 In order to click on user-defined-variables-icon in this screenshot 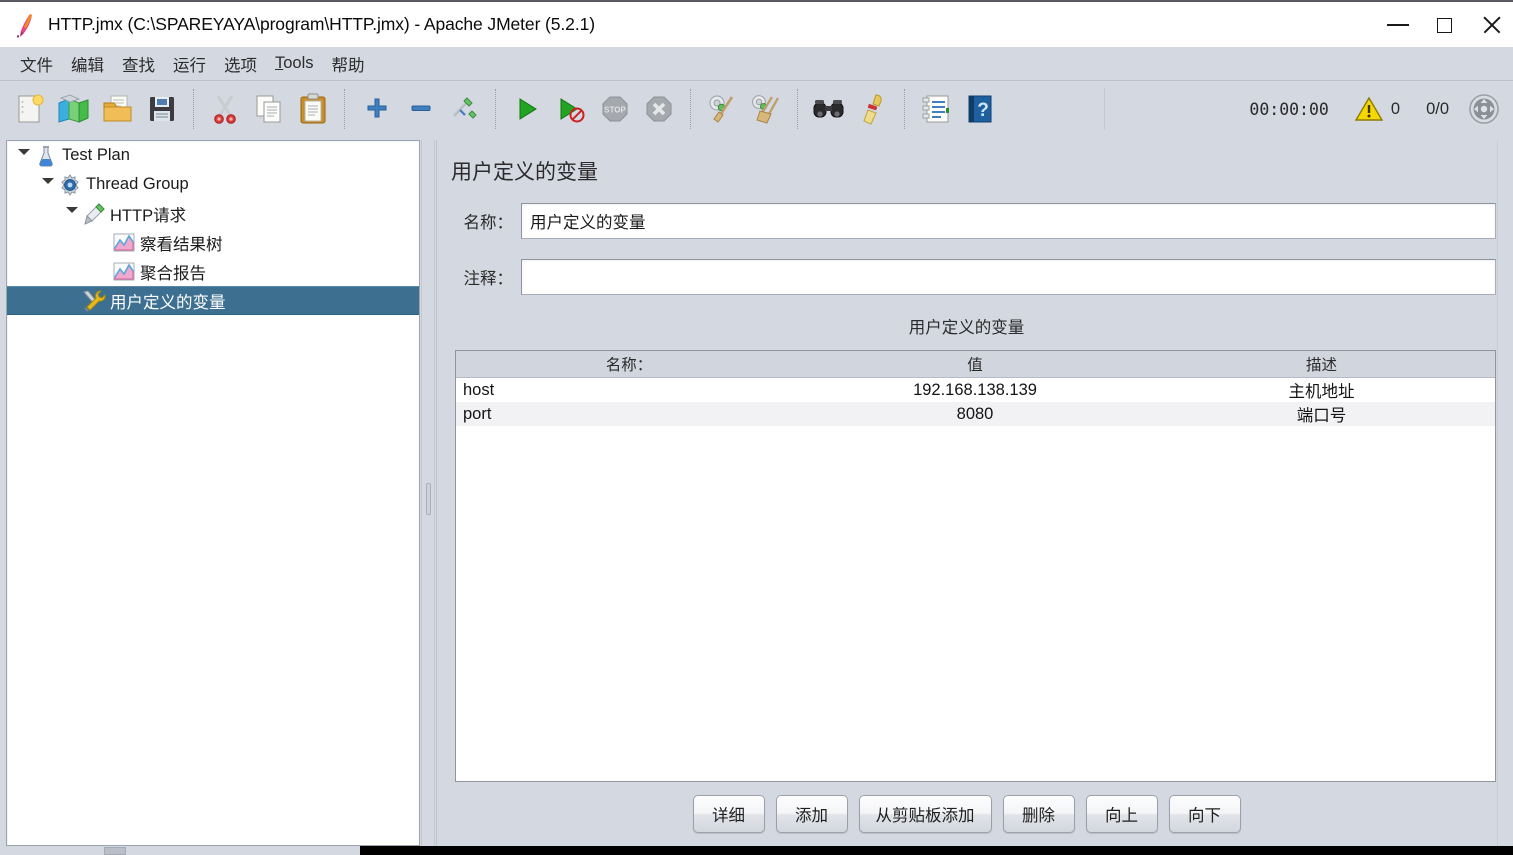, I will do `click(94, 301)`.